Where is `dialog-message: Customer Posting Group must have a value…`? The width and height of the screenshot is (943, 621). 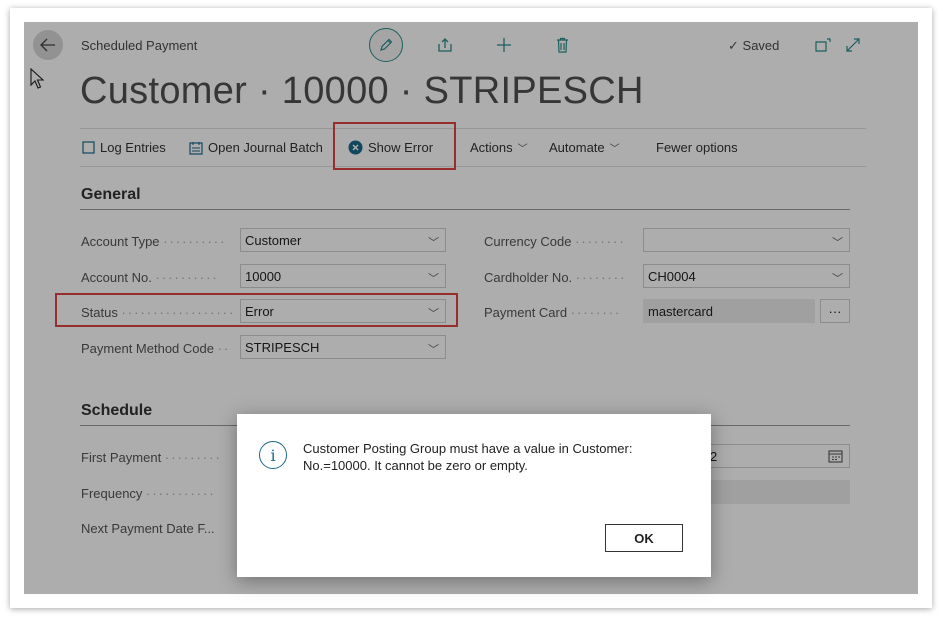 dialog-message: Customer Posting Group must have a value… is located at coordinates (468, 457).